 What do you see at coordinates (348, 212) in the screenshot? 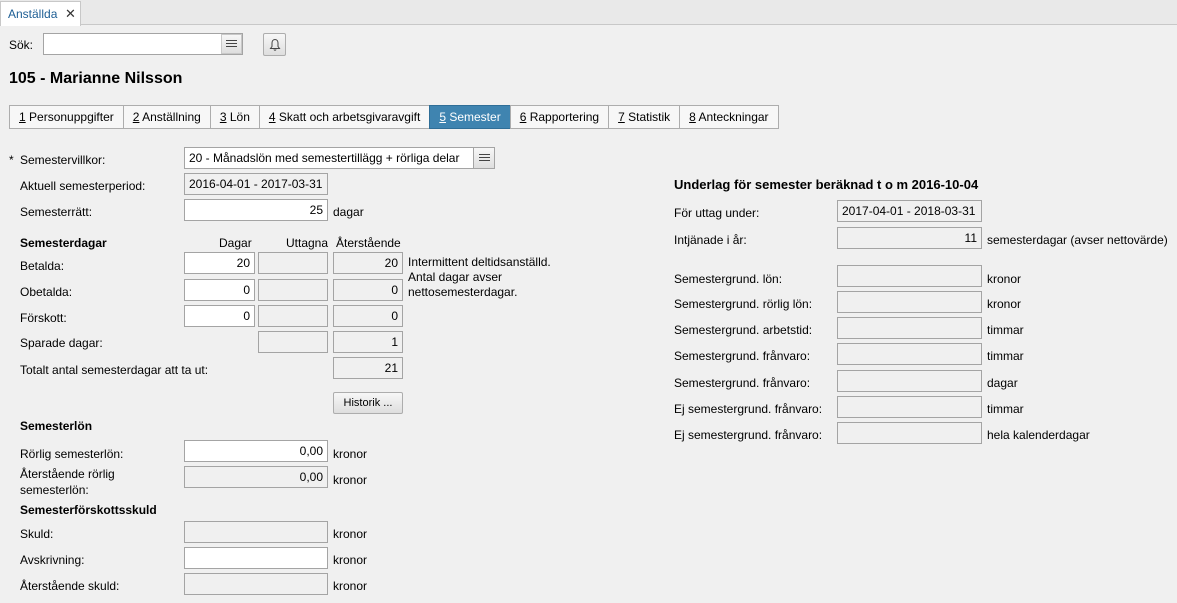
I see `semesterratt-unit: dagar` at bounding box center [348, 212].